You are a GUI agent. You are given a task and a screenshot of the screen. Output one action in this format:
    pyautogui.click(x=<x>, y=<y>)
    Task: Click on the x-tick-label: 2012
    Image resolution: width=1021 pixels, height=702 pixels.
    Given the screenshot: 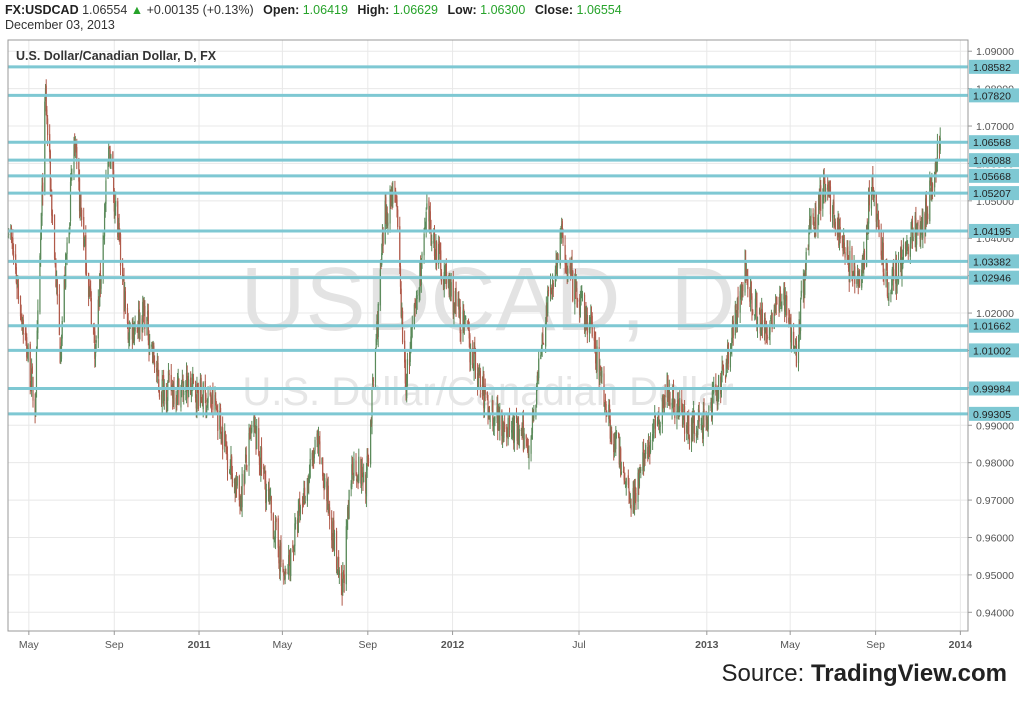 What is the action you would take?
    pyautogui.click(x=453, y=645)
    